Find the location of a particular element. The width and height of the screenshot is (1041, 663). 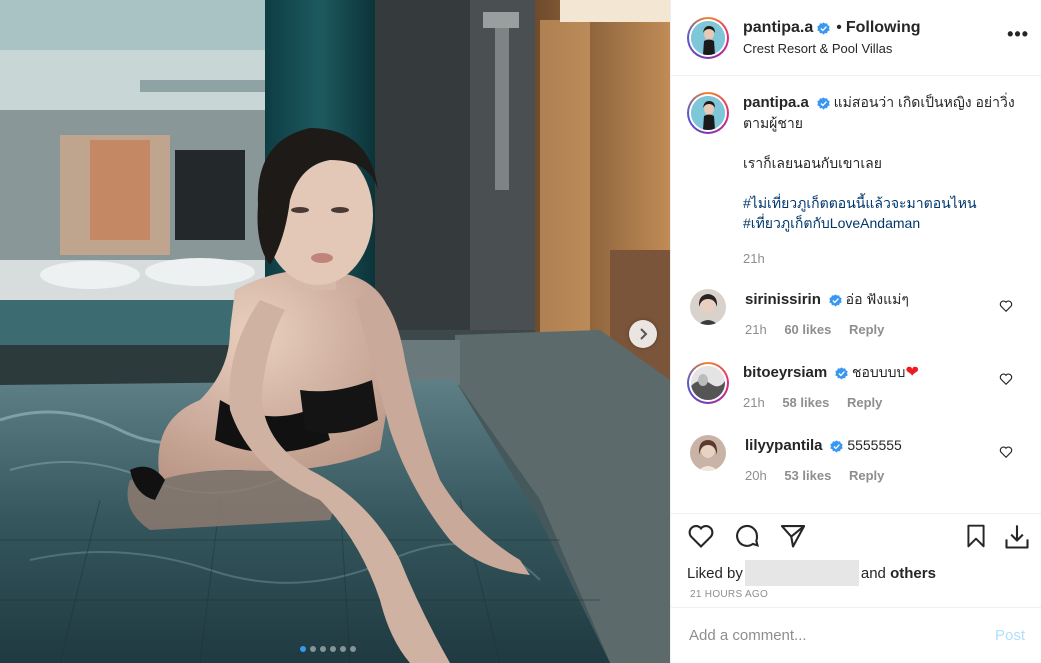

commenter-username: bitoeyrsiam is located at coordinates (785, 372).